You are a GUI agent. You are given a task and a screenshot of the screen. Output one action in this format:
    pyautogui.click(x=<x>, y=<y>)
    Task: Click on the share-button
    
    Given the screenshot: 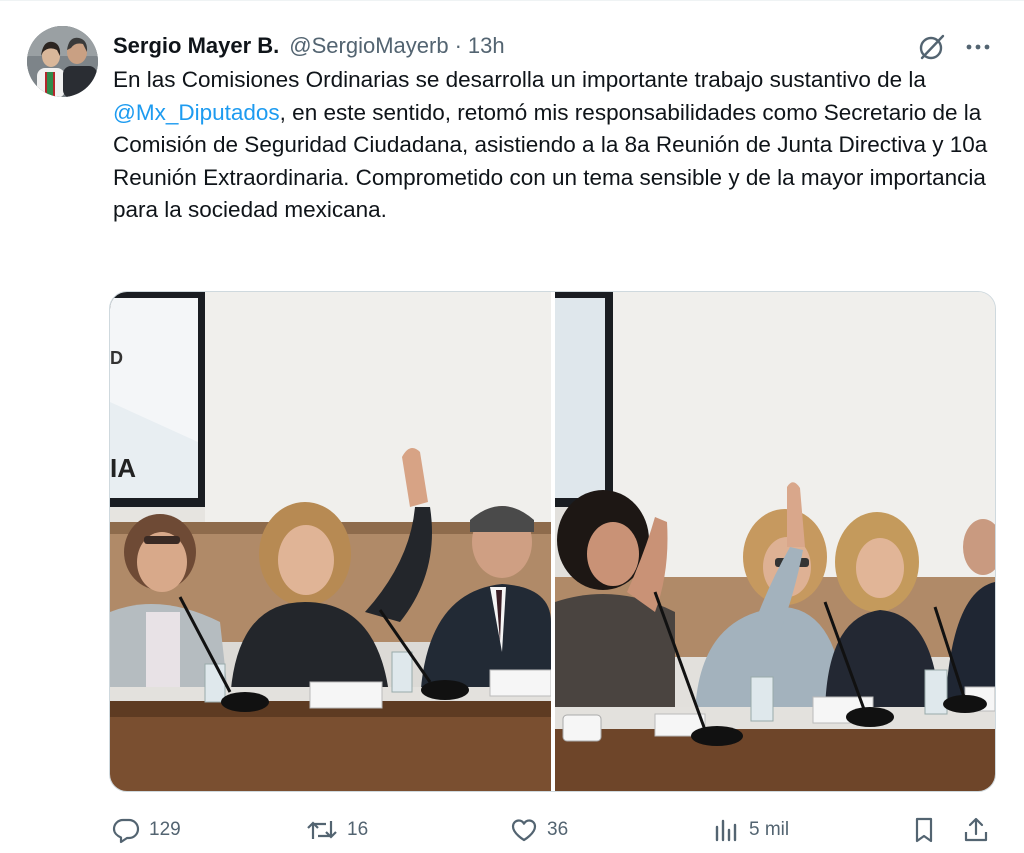 What is the action you would take?
    pyautogui.click(x=976, y=830)
    